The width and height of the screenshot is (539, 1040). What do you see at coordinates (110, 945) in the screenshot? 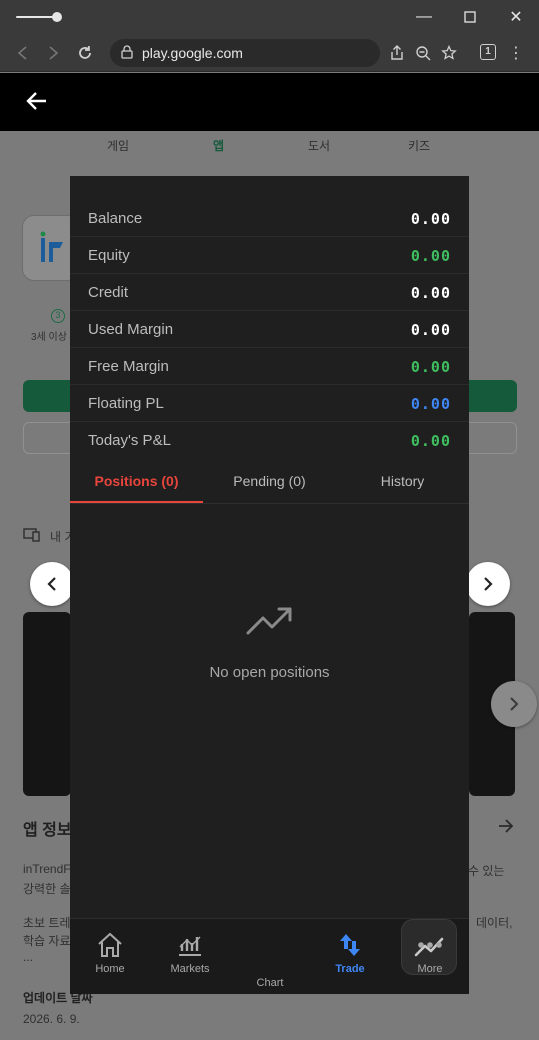
I see `home-icon` at bounding box center [110, 945].